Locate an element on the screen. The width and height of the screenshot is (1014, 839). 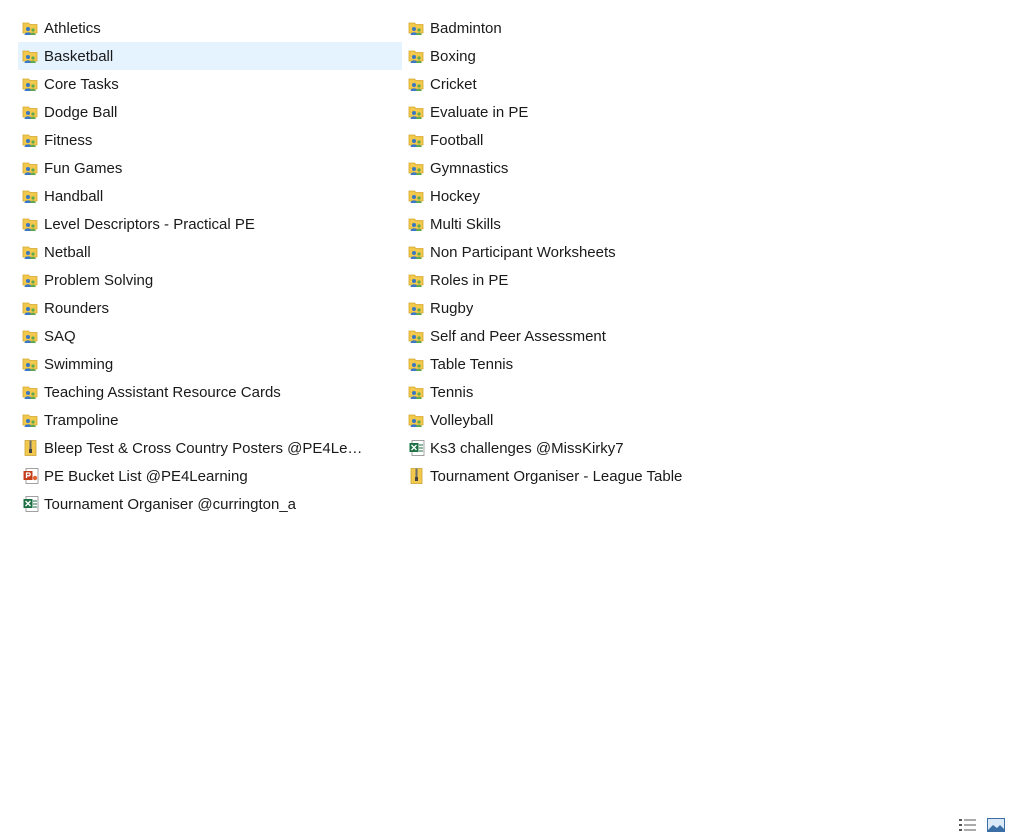
file-item: Hockey is located at coordinates (596, 196).